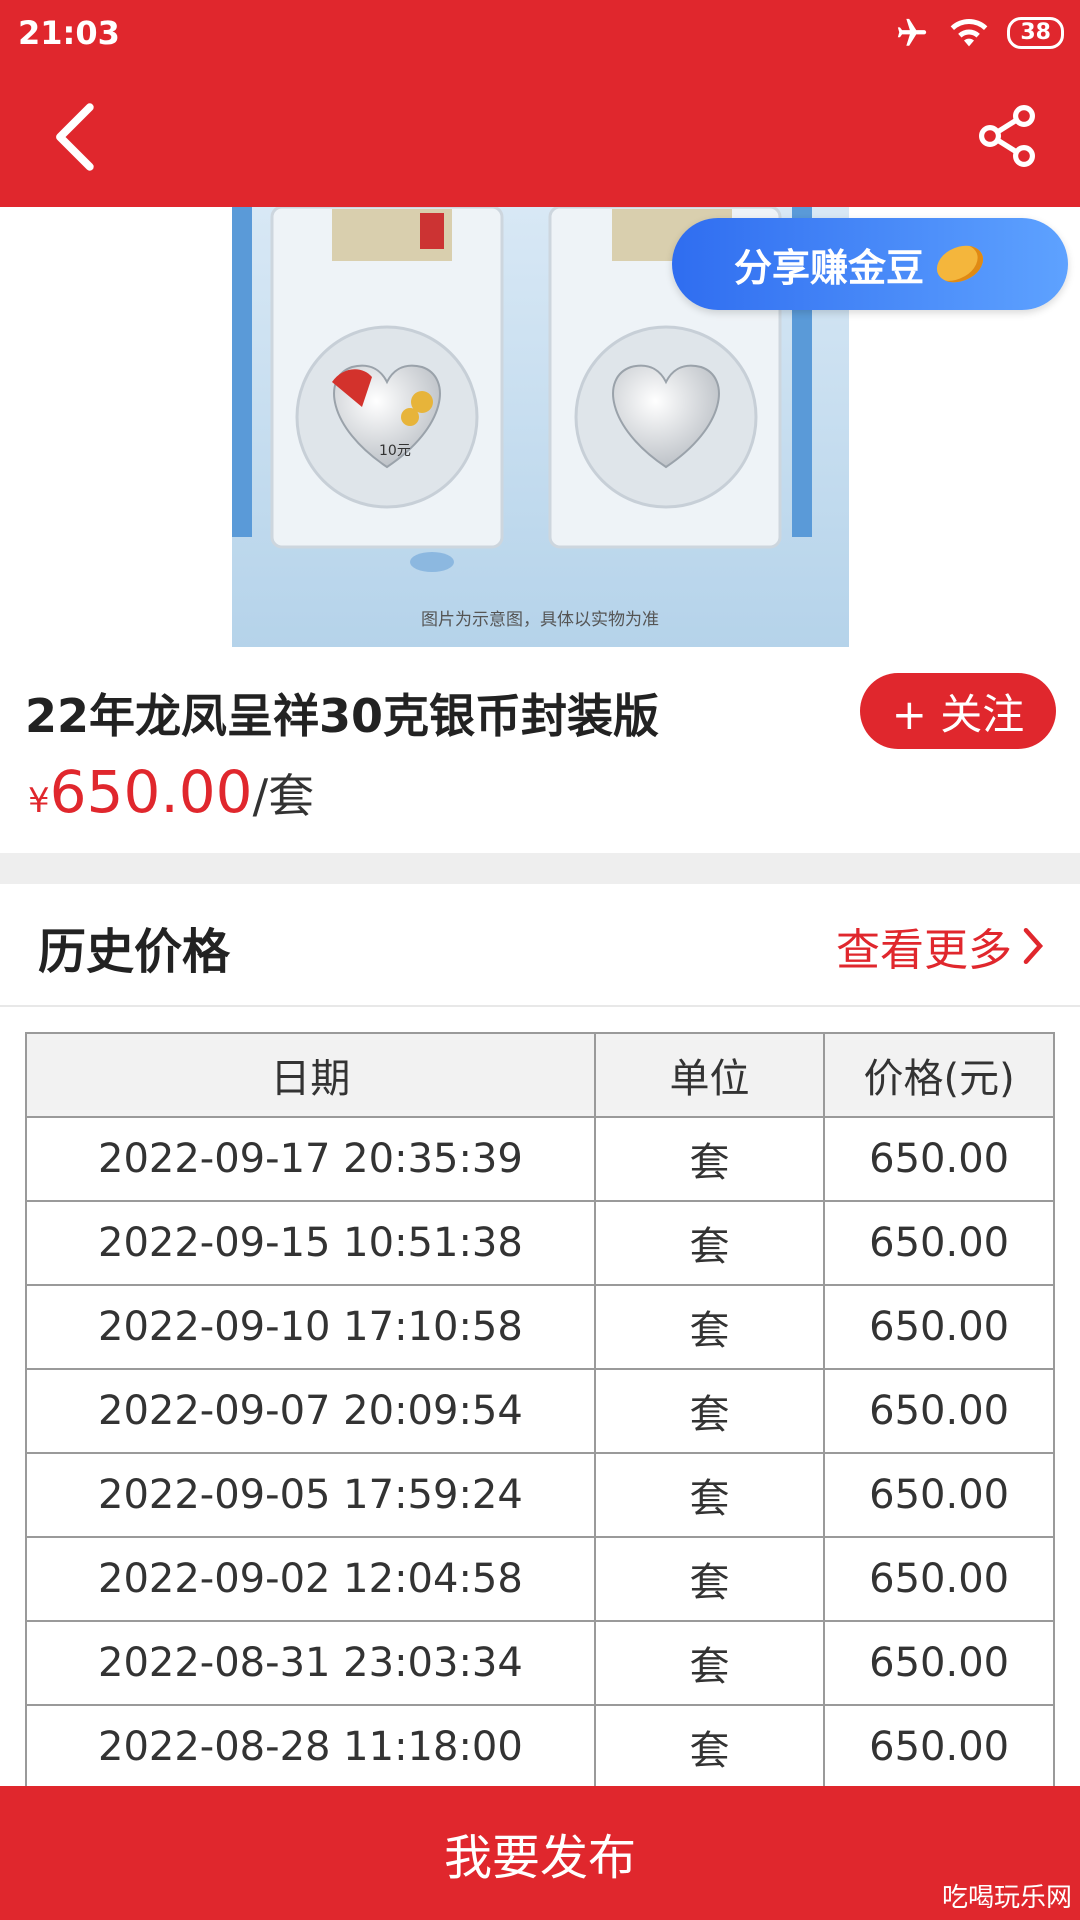 The width and height of the screenshot is (1080, 1920). I want to click on cell-date: 2022-09-05 17:59:24, so click(310, 1495).